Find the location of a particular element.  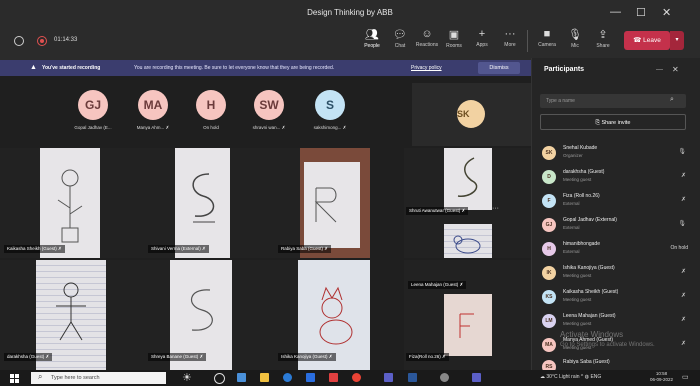

avatar: F is located at coordinates (549, 201).